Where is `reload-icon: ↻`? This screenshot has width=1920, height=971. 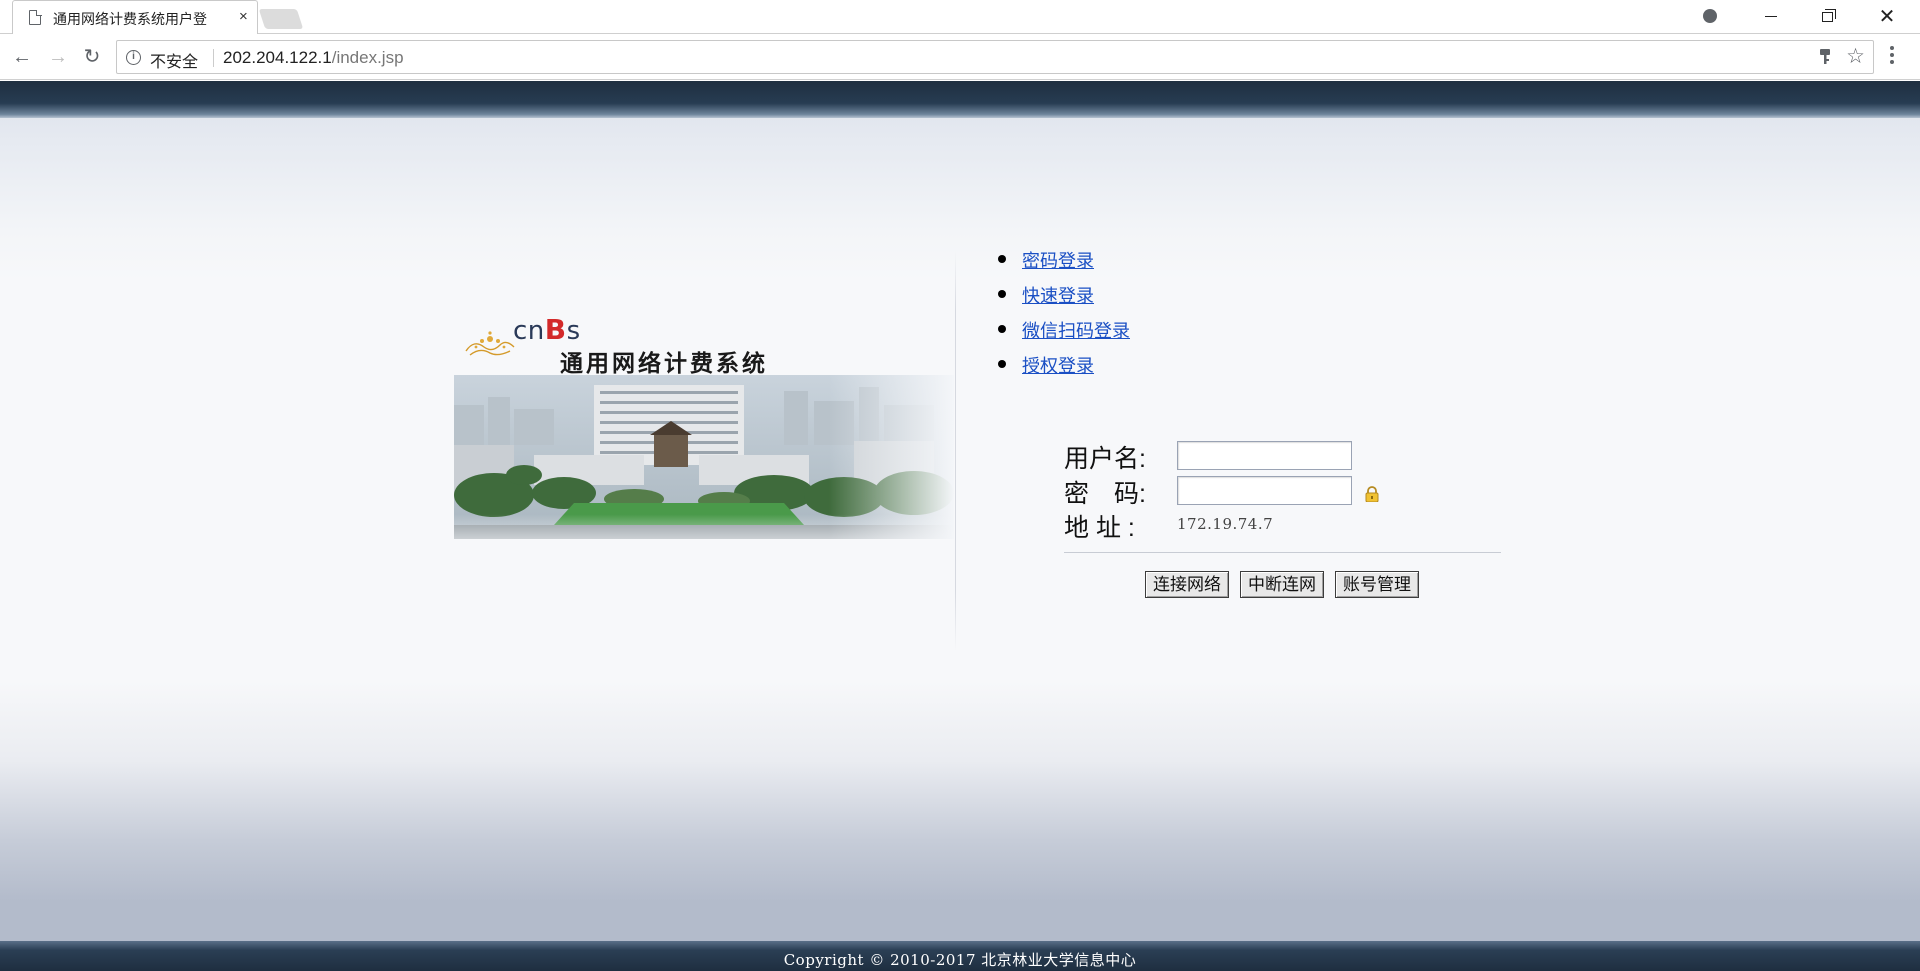 reload-icon: ↻ is located at coordinates (92, 57).